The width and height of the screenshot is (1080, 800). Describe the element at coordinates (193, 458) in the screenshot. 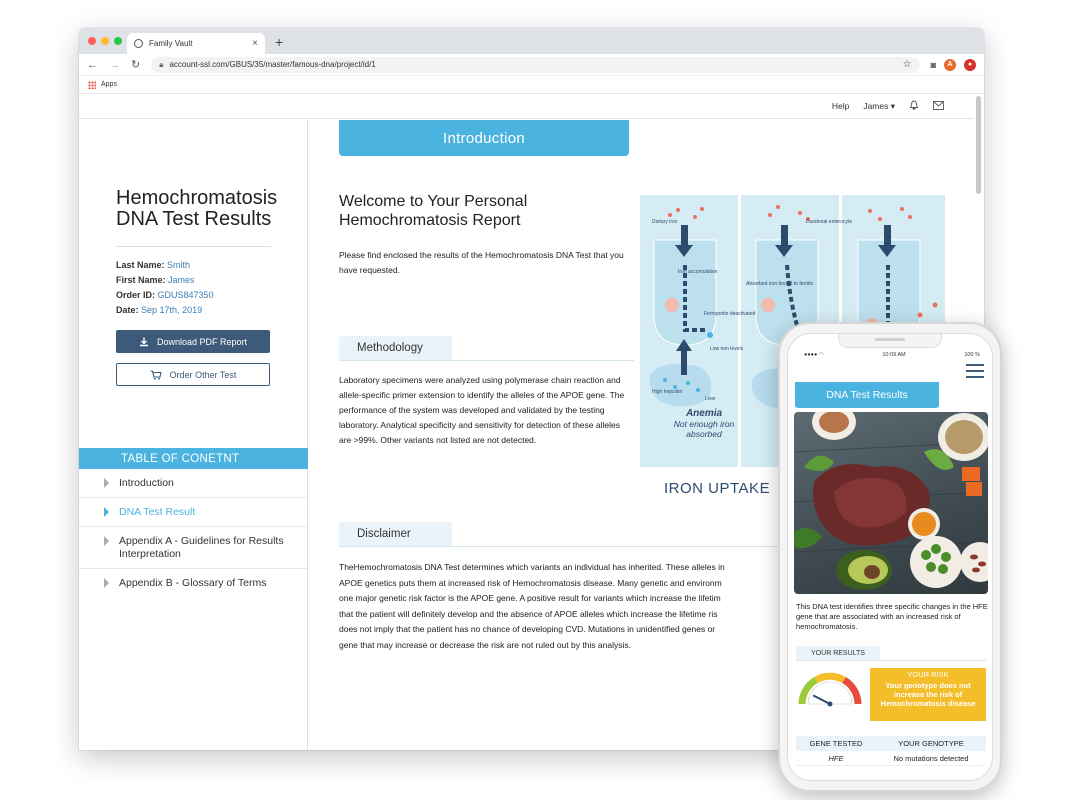

I see `toc-heading: TABLE OF CONETNT` at that location.